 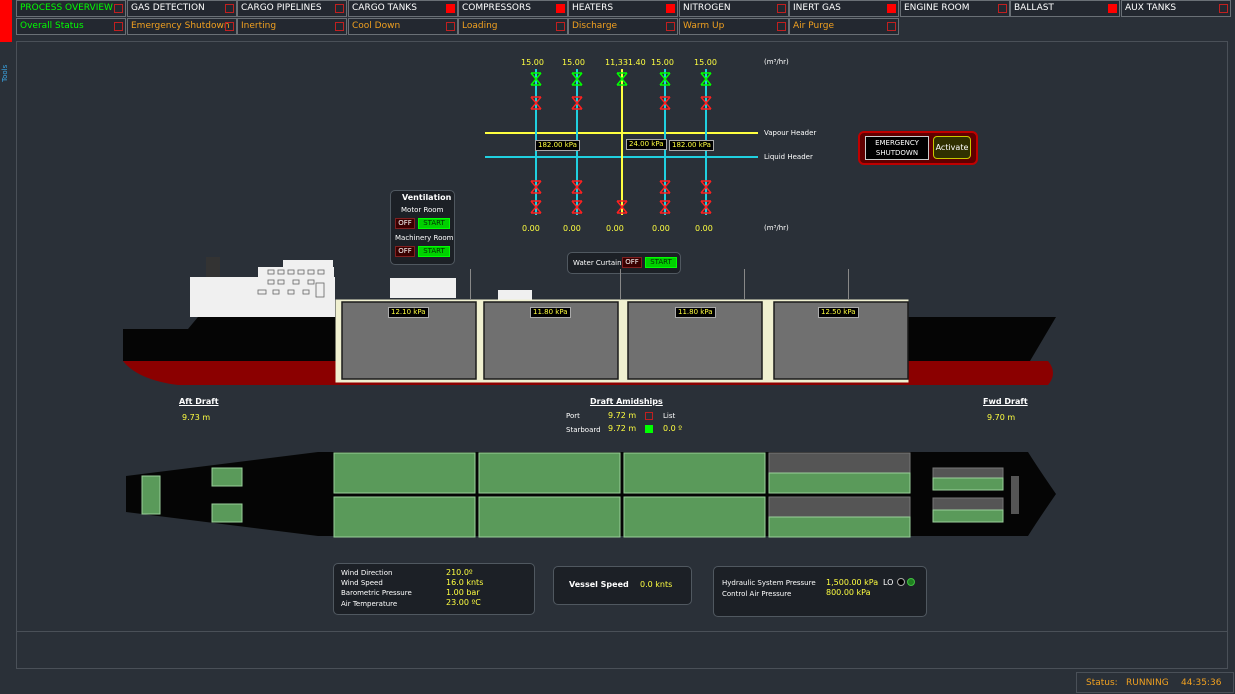 I want to click on ship-plan-view, so click(x=591, y=495).